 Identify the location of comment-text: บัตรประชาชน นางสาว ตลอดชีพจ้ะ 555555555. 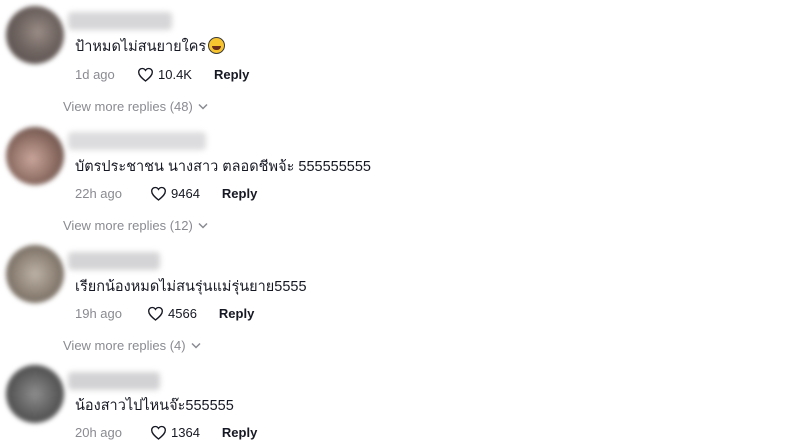
(223, 167).